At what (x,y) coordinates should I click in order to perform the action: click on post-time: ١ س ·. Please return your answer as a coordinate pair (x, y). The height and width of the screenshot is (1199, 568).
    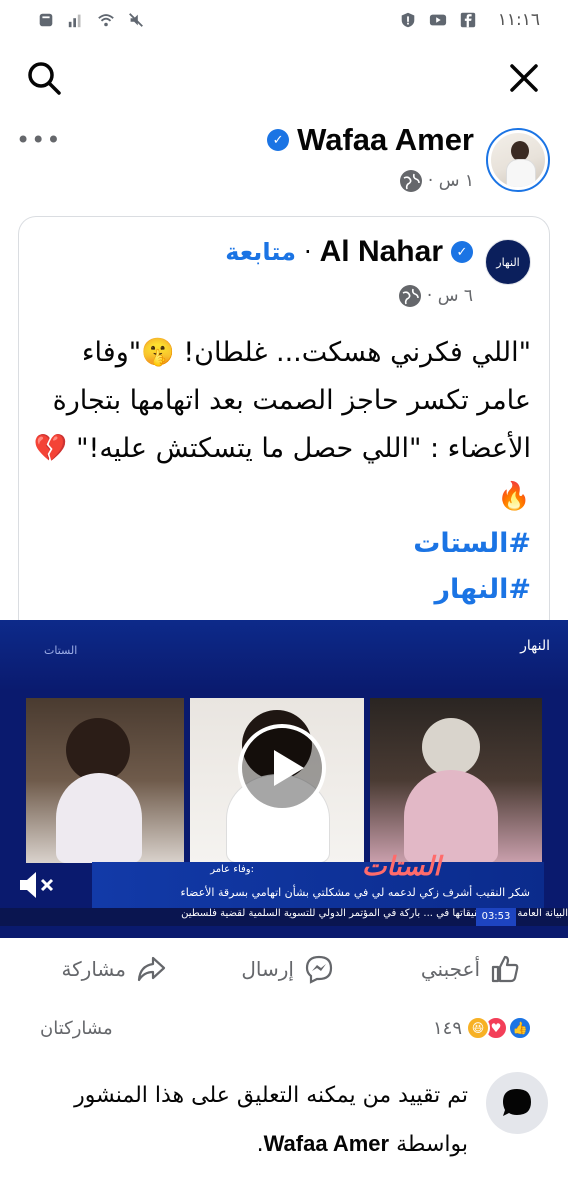
    Looking at the image, I should click on (451, 181).